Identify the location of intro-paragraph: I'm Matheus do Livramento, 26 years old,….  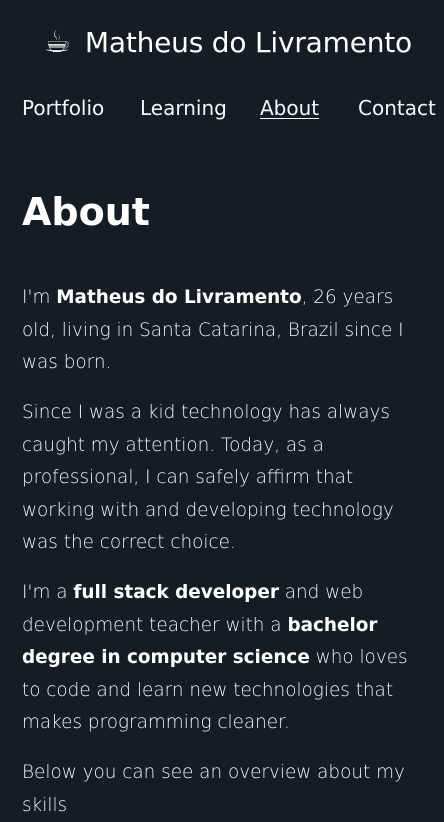
(223, 331).